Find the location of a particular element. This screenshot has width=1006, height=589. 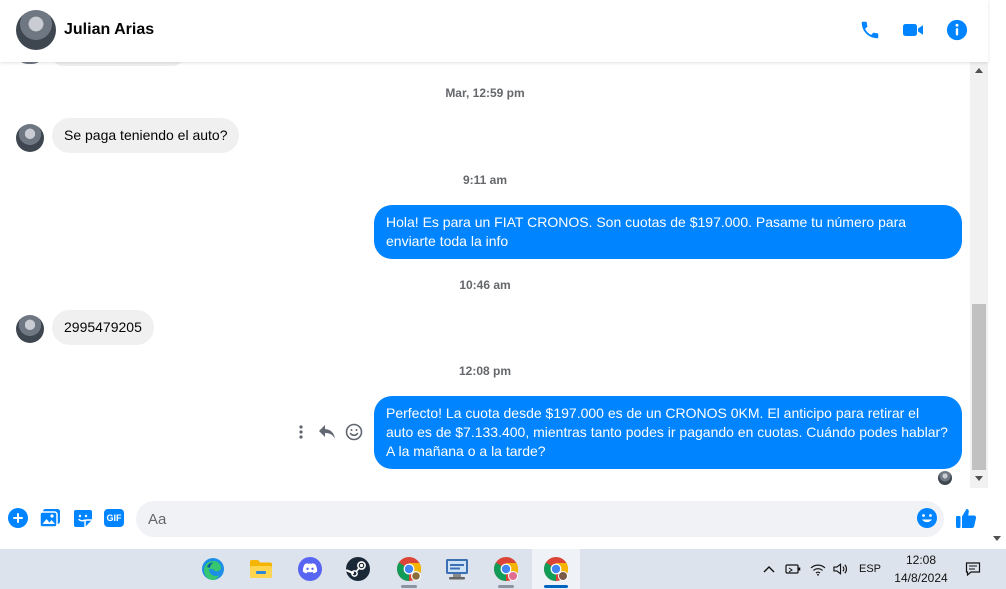

input-language: ESP is located at coordinates (870, 569).